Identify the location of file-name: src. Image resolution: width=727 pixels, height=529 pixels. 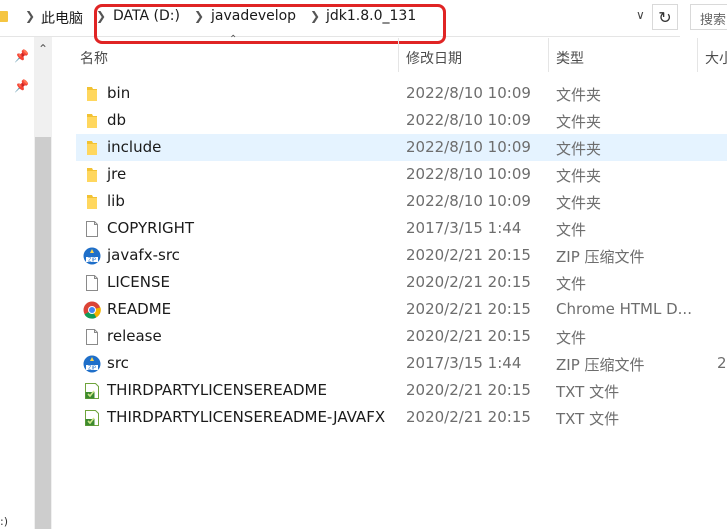
(118, 363).